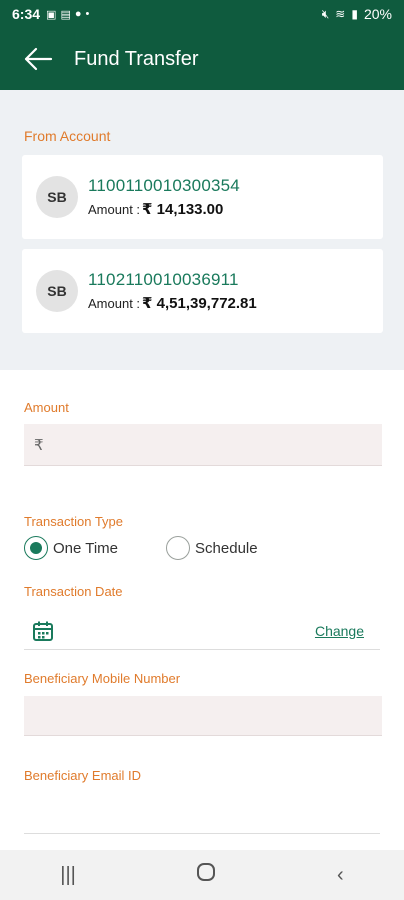  I want to click on account-amount: Amount : ₹ 14,133.00, so click(164, 209).